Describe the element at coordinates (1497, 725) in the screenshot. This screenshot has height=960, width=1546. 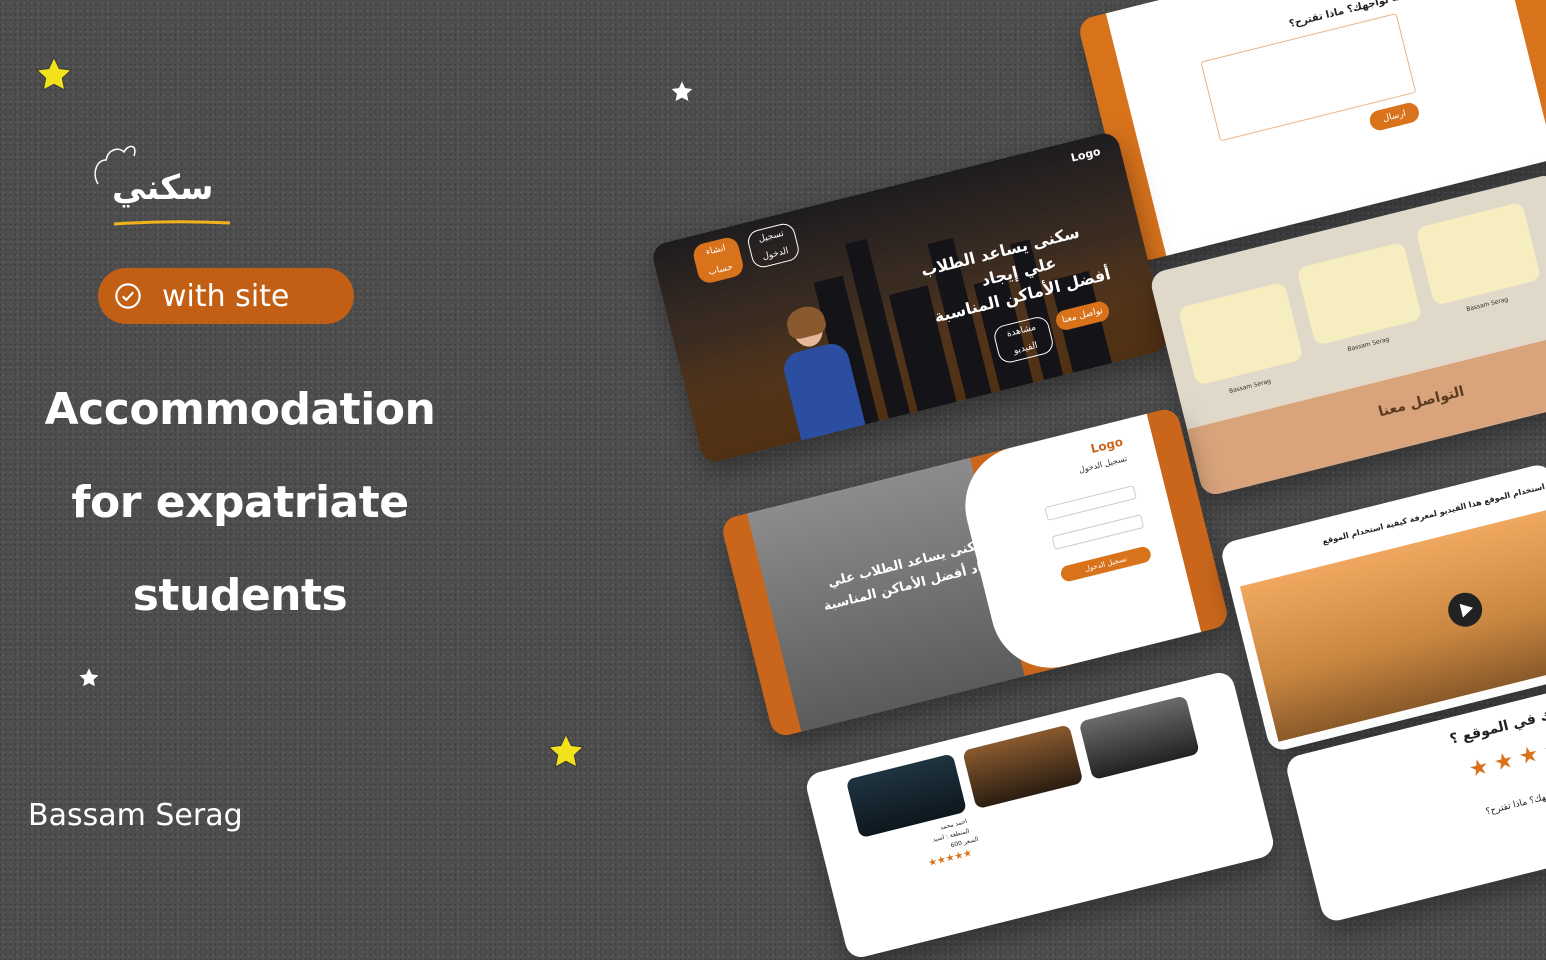
I see `rating-question: رأيك في الموقع ؟` at that location.